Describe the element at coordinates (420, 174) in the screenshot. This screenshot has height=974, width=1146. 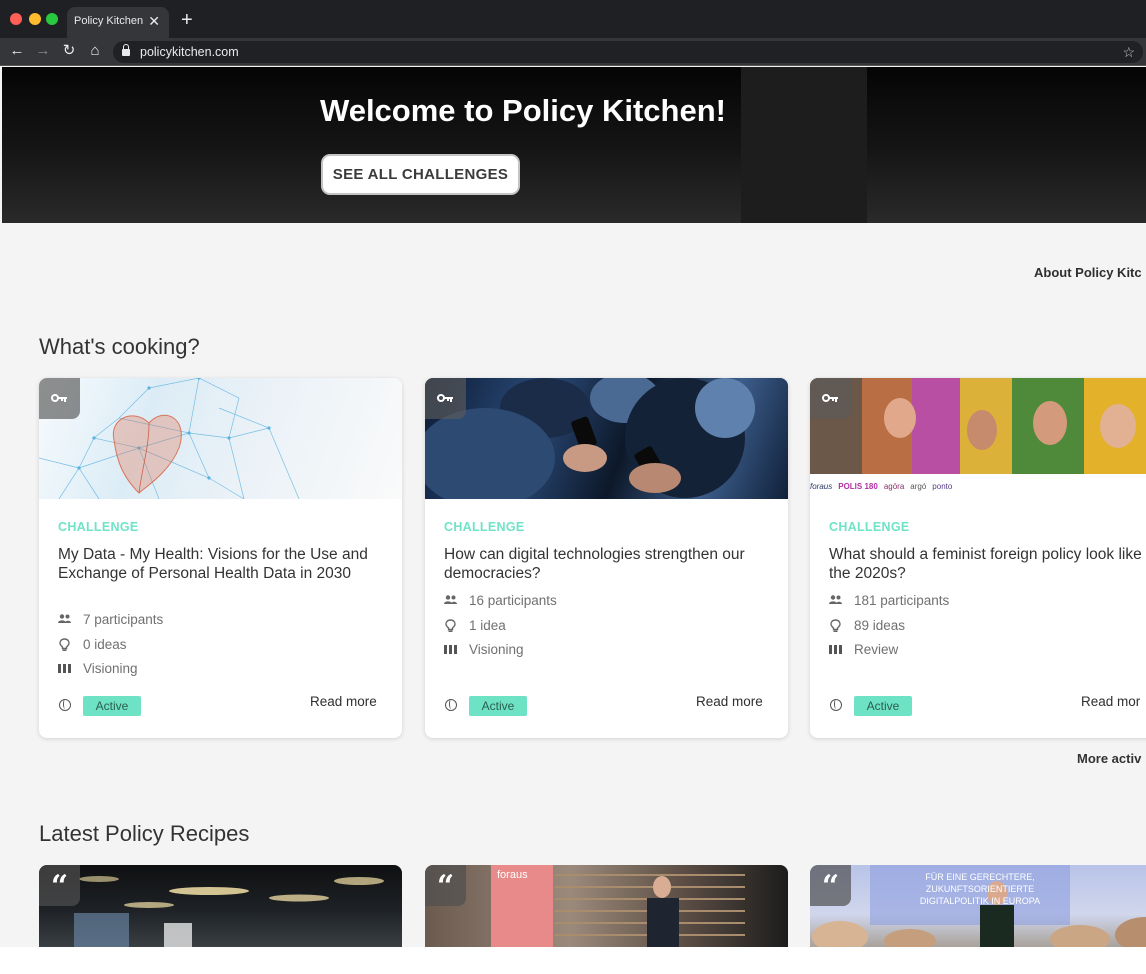
I see `see-all-challenges-button: SEE ALL CHALLENGES` at that location.